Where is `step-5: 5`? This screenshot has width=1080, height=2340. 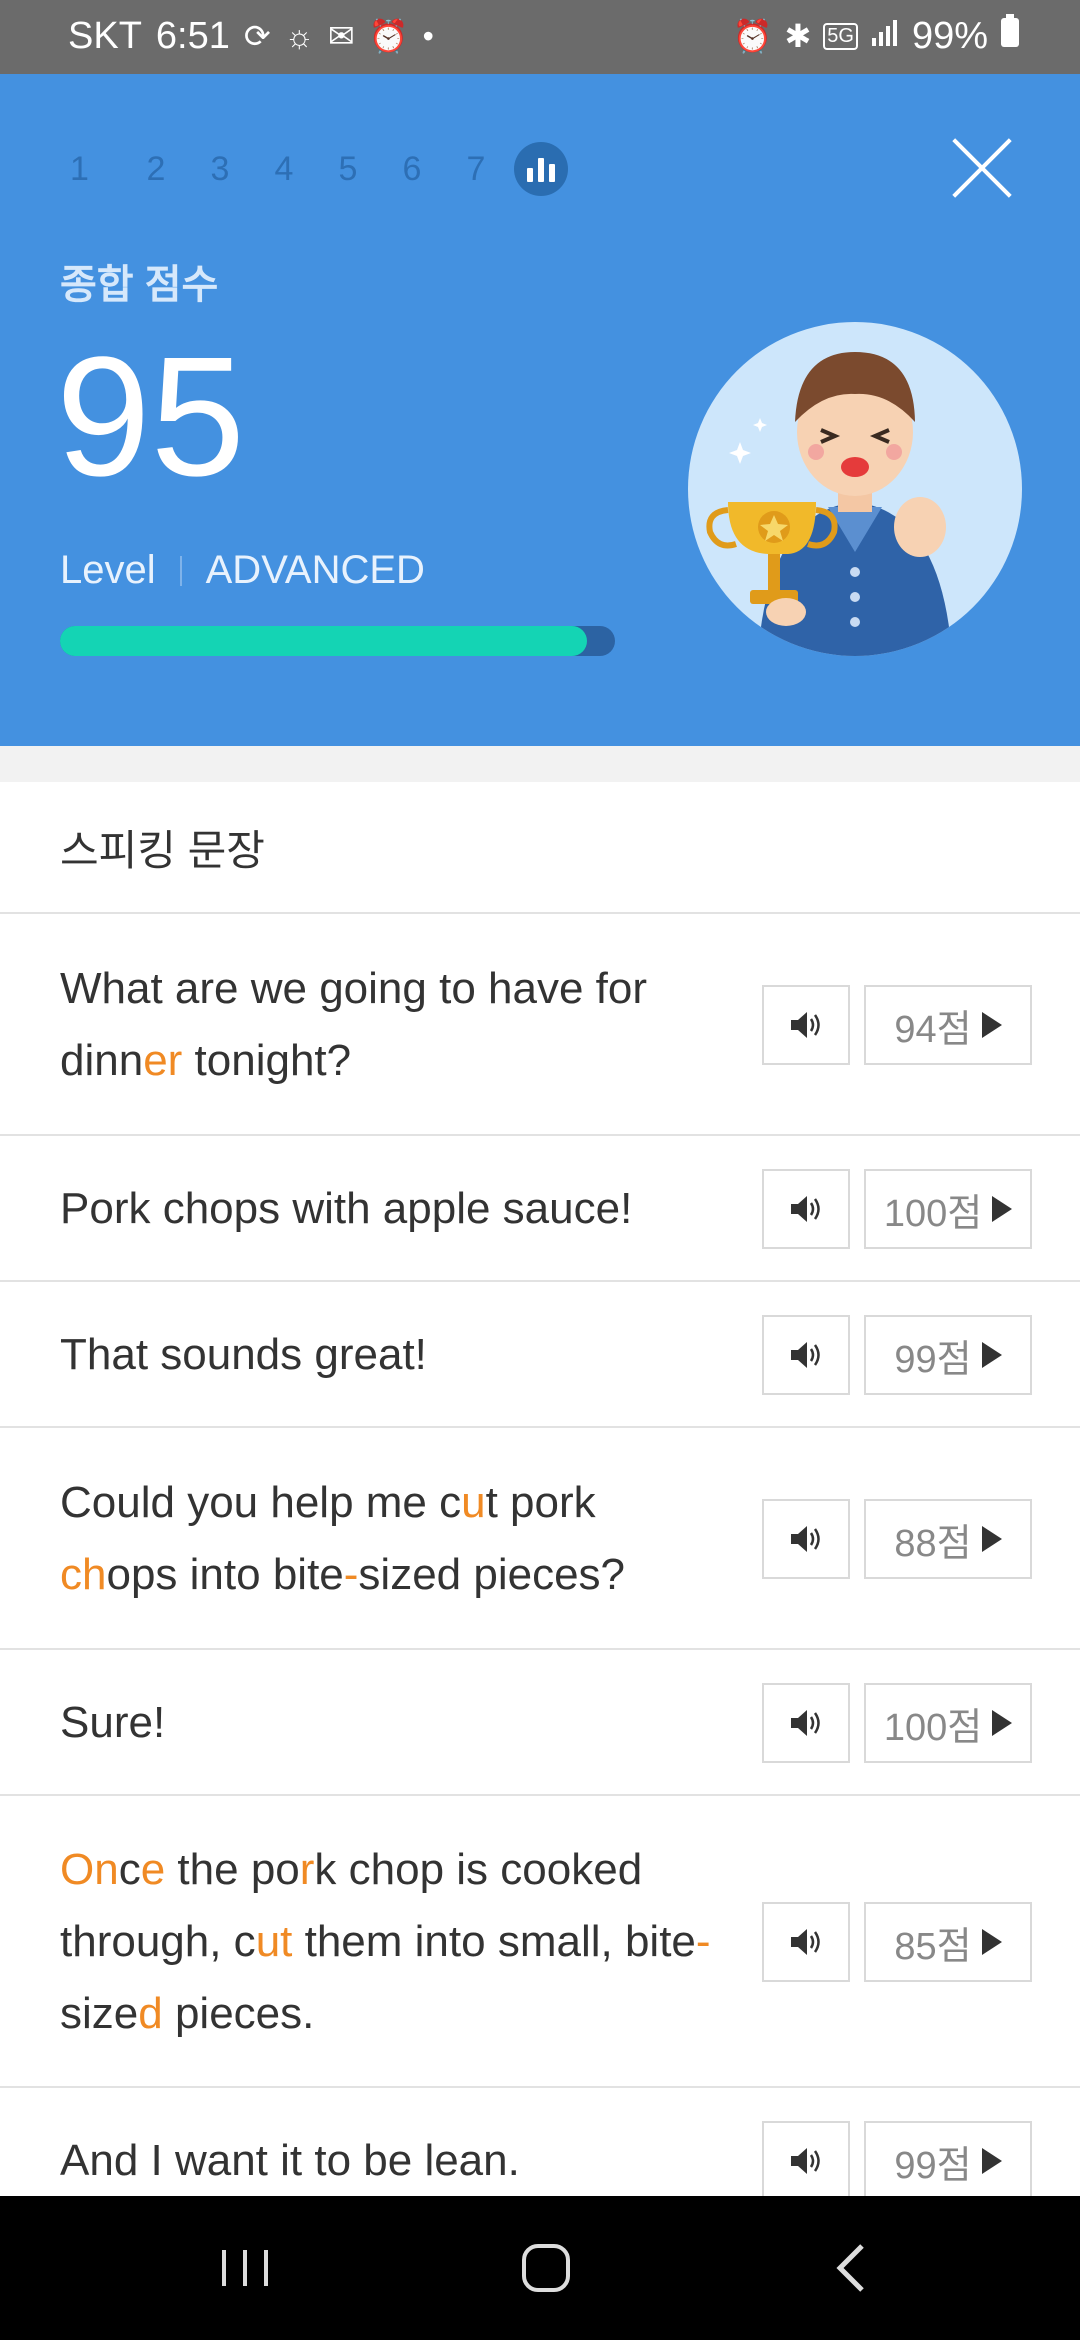
step-5: 5 is located at coordinates (348, 169).